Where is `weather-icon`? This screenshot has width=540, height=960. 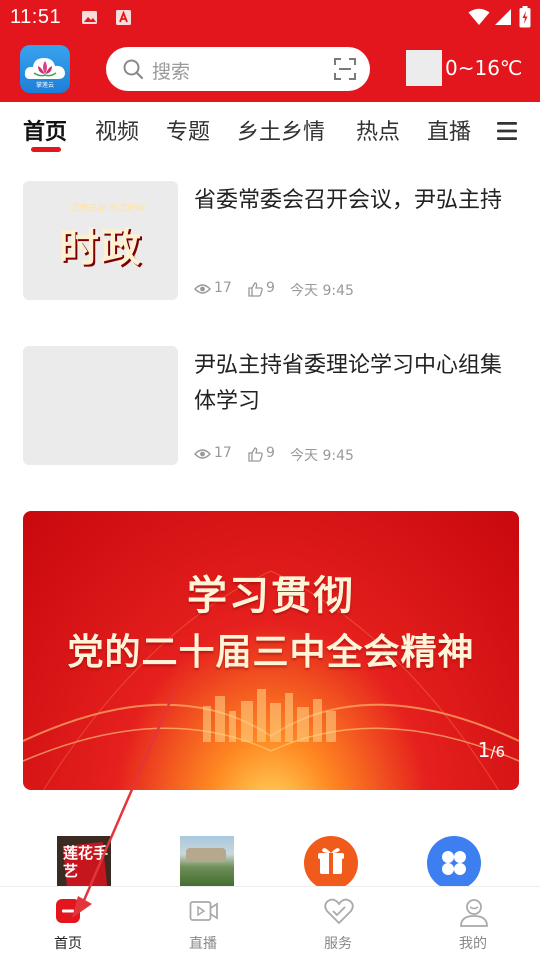 weather-icon is located at coordinates (424, 68).